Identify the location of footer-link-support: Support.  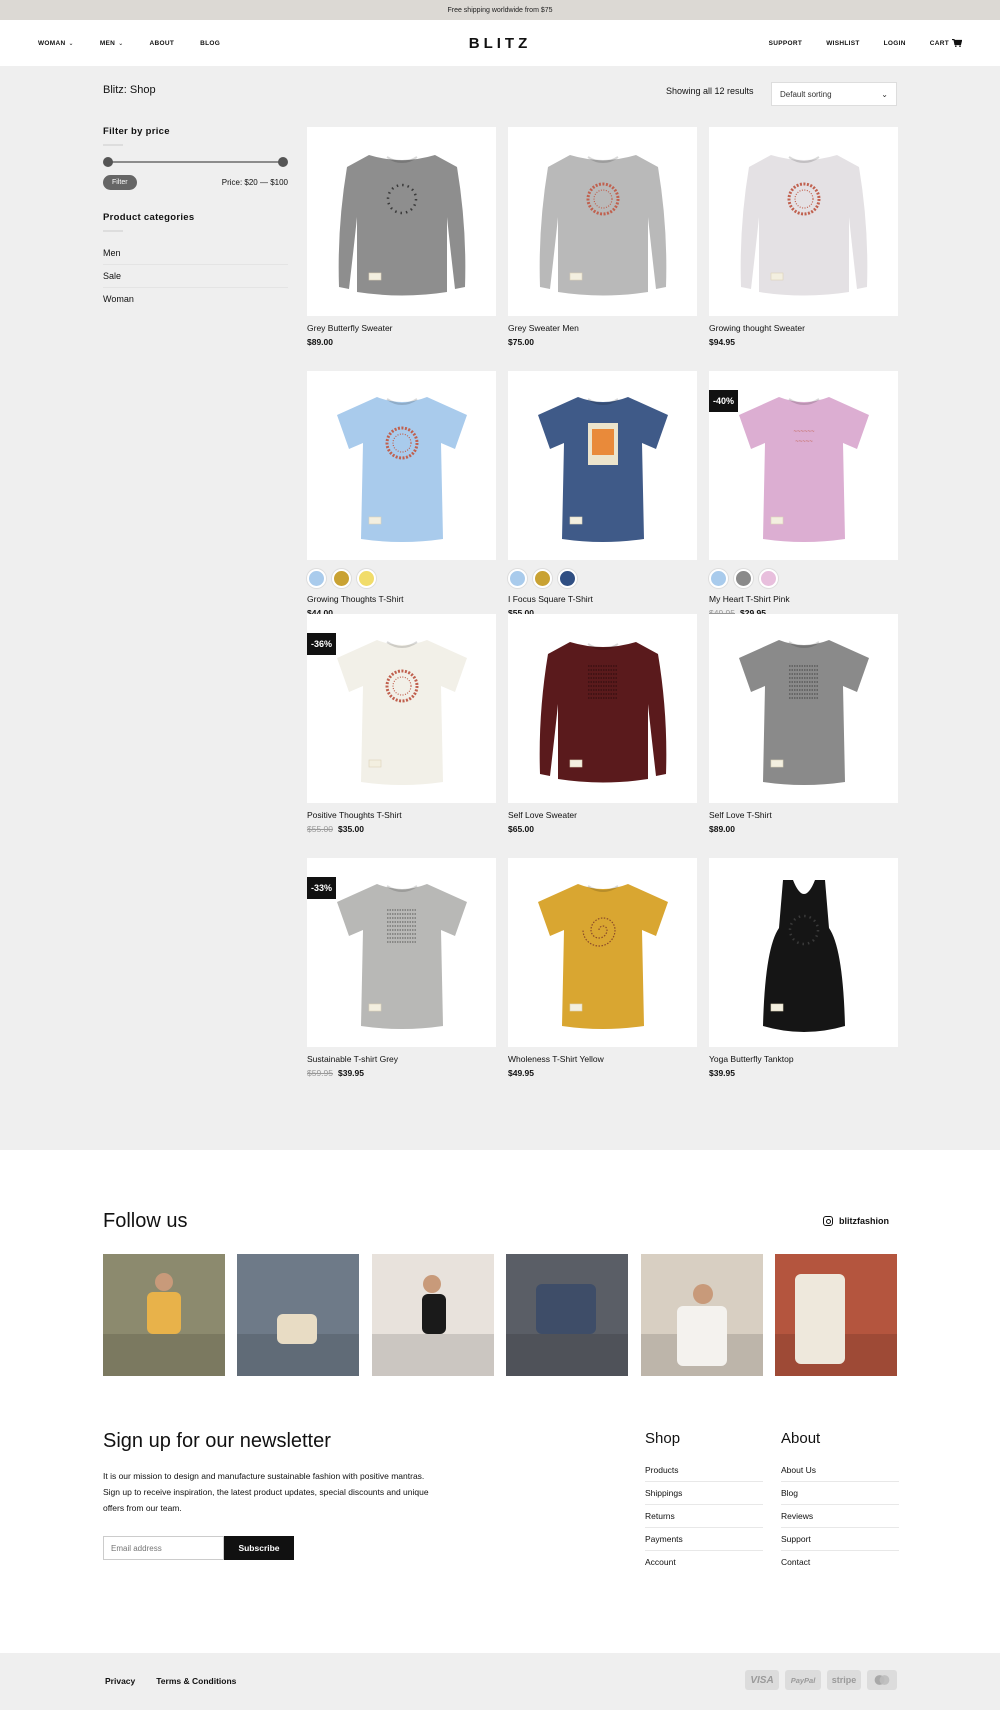
(840, 1539).